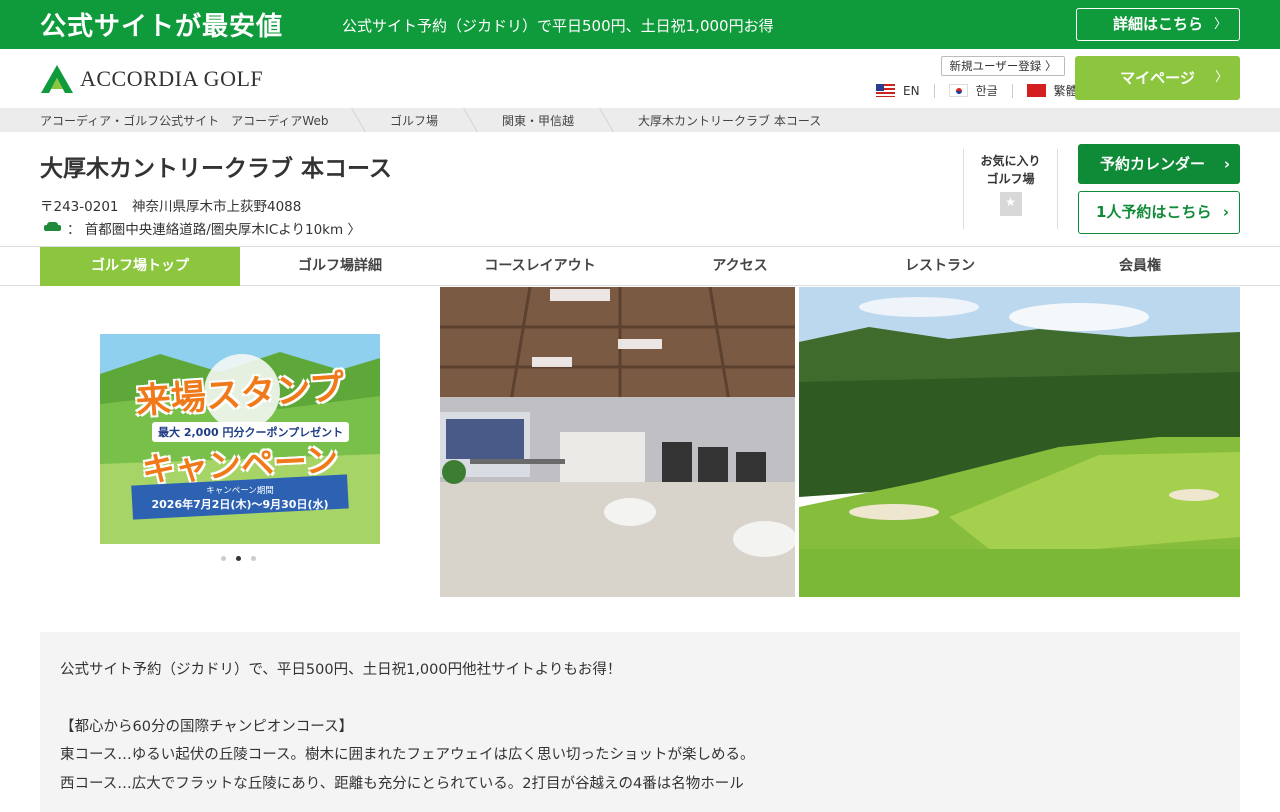 This screenshot has height=812, width=1280. What do you see at coordinates (640, 699) in the screenshot?
I see `description-line` at bounding box center [640, 699].